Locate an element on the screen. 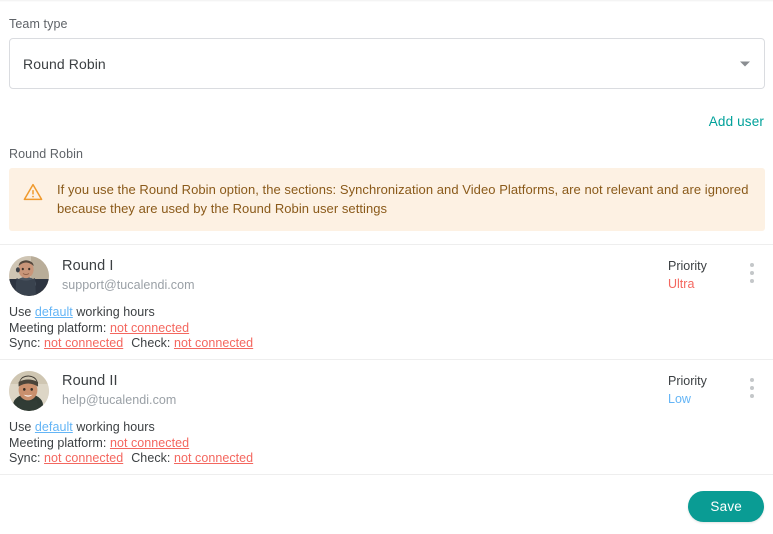 This screenshot has width=773, height=534. team-type-field-block: Team type Round Robin is located at coordinates (387, 52).